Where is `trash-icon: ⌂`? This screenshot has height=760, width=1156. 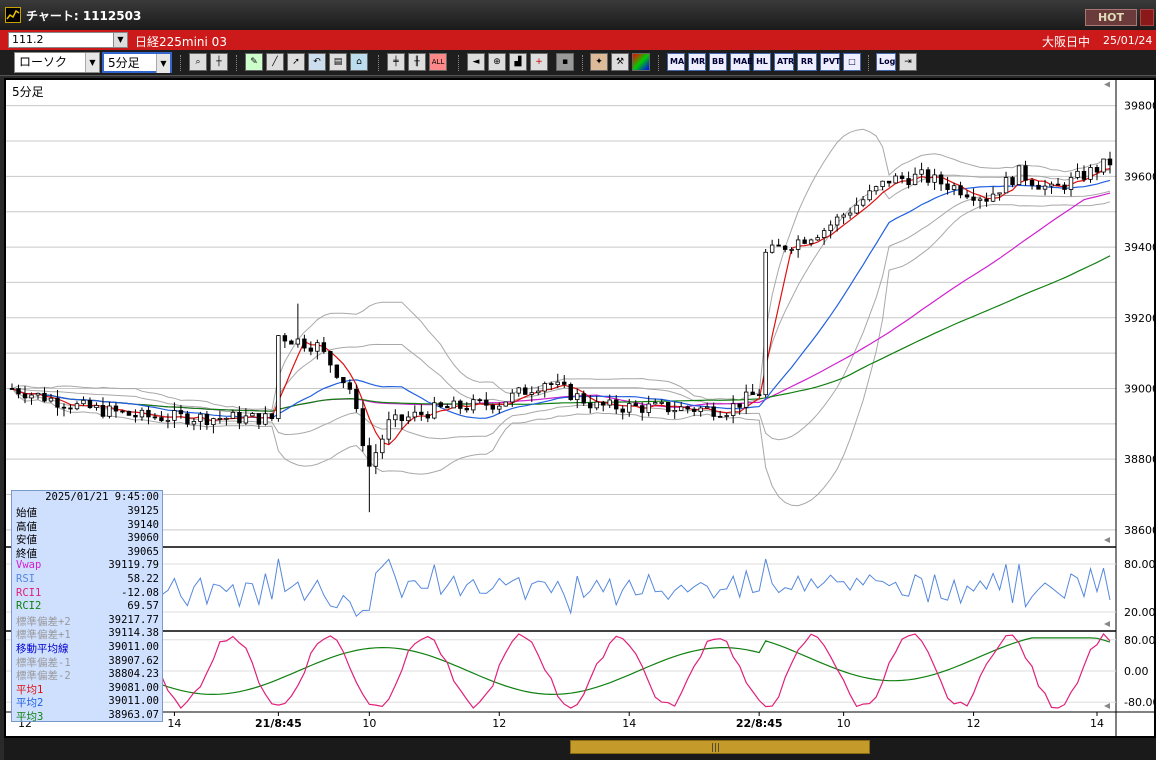
trash-icon: ⌂ is located at coordinates (359, 62).